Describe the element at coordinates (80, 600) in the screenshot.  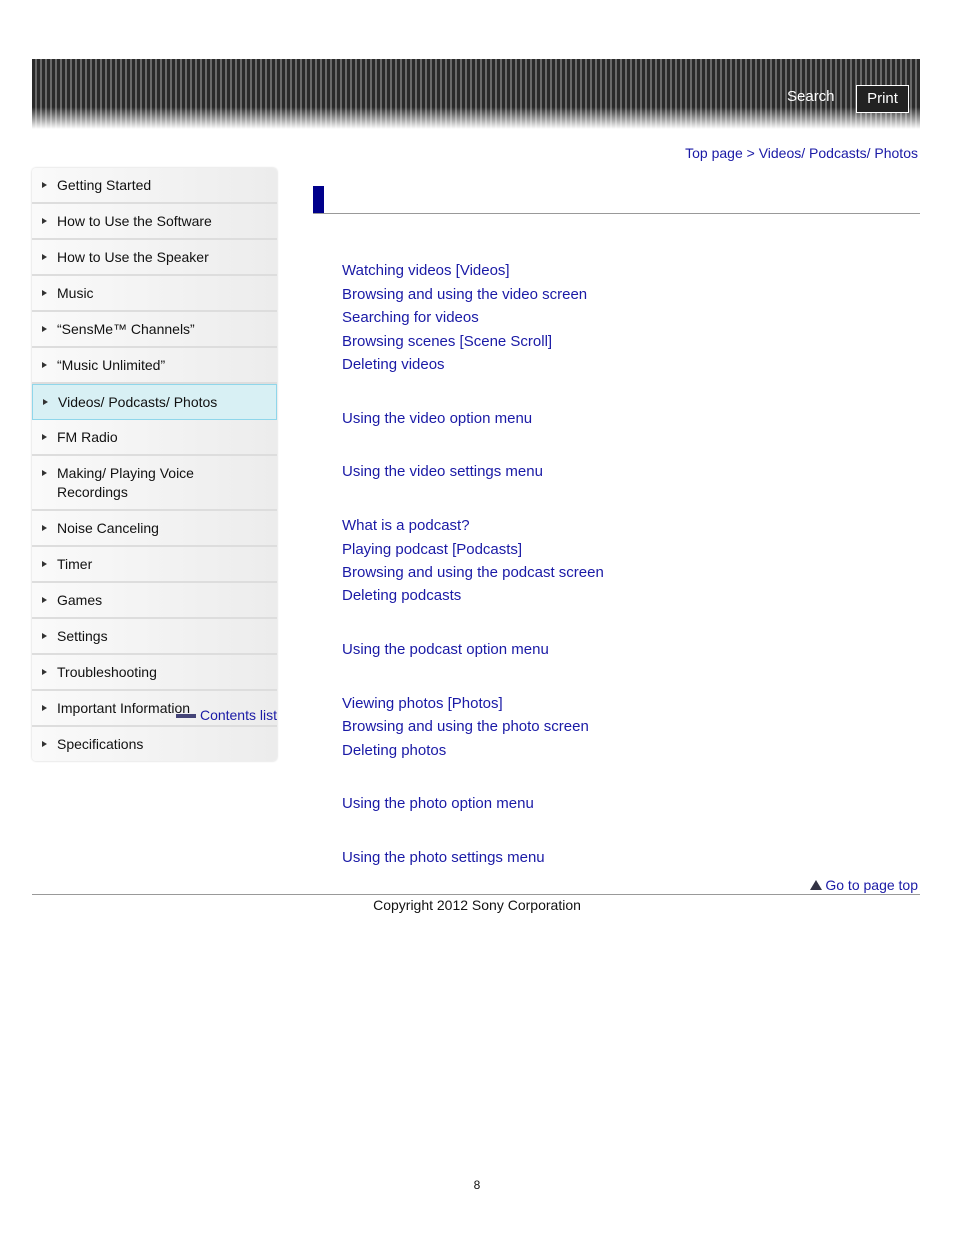
I see `sidebar-item-label: Games` at that location.